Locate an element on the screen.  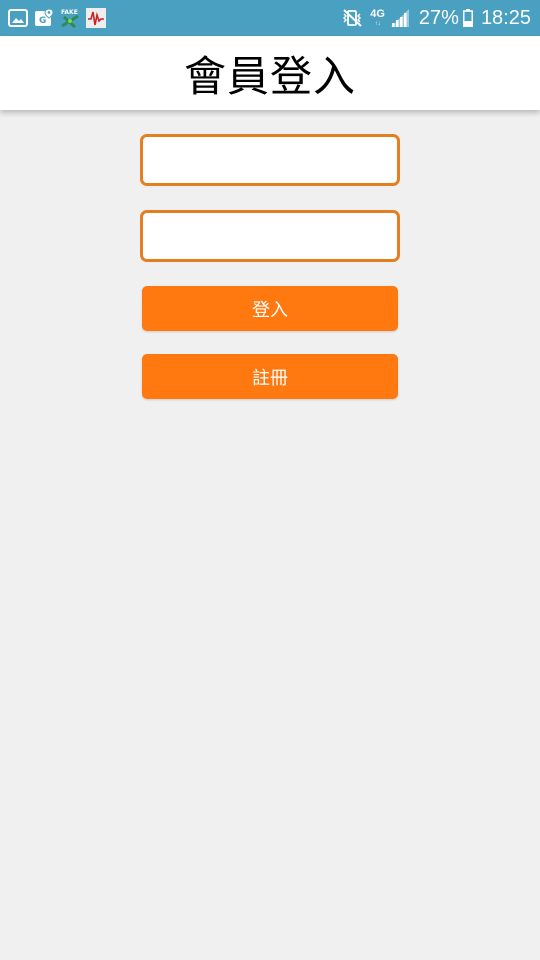
login-button: 登入 is located at coordinates (270, 308).